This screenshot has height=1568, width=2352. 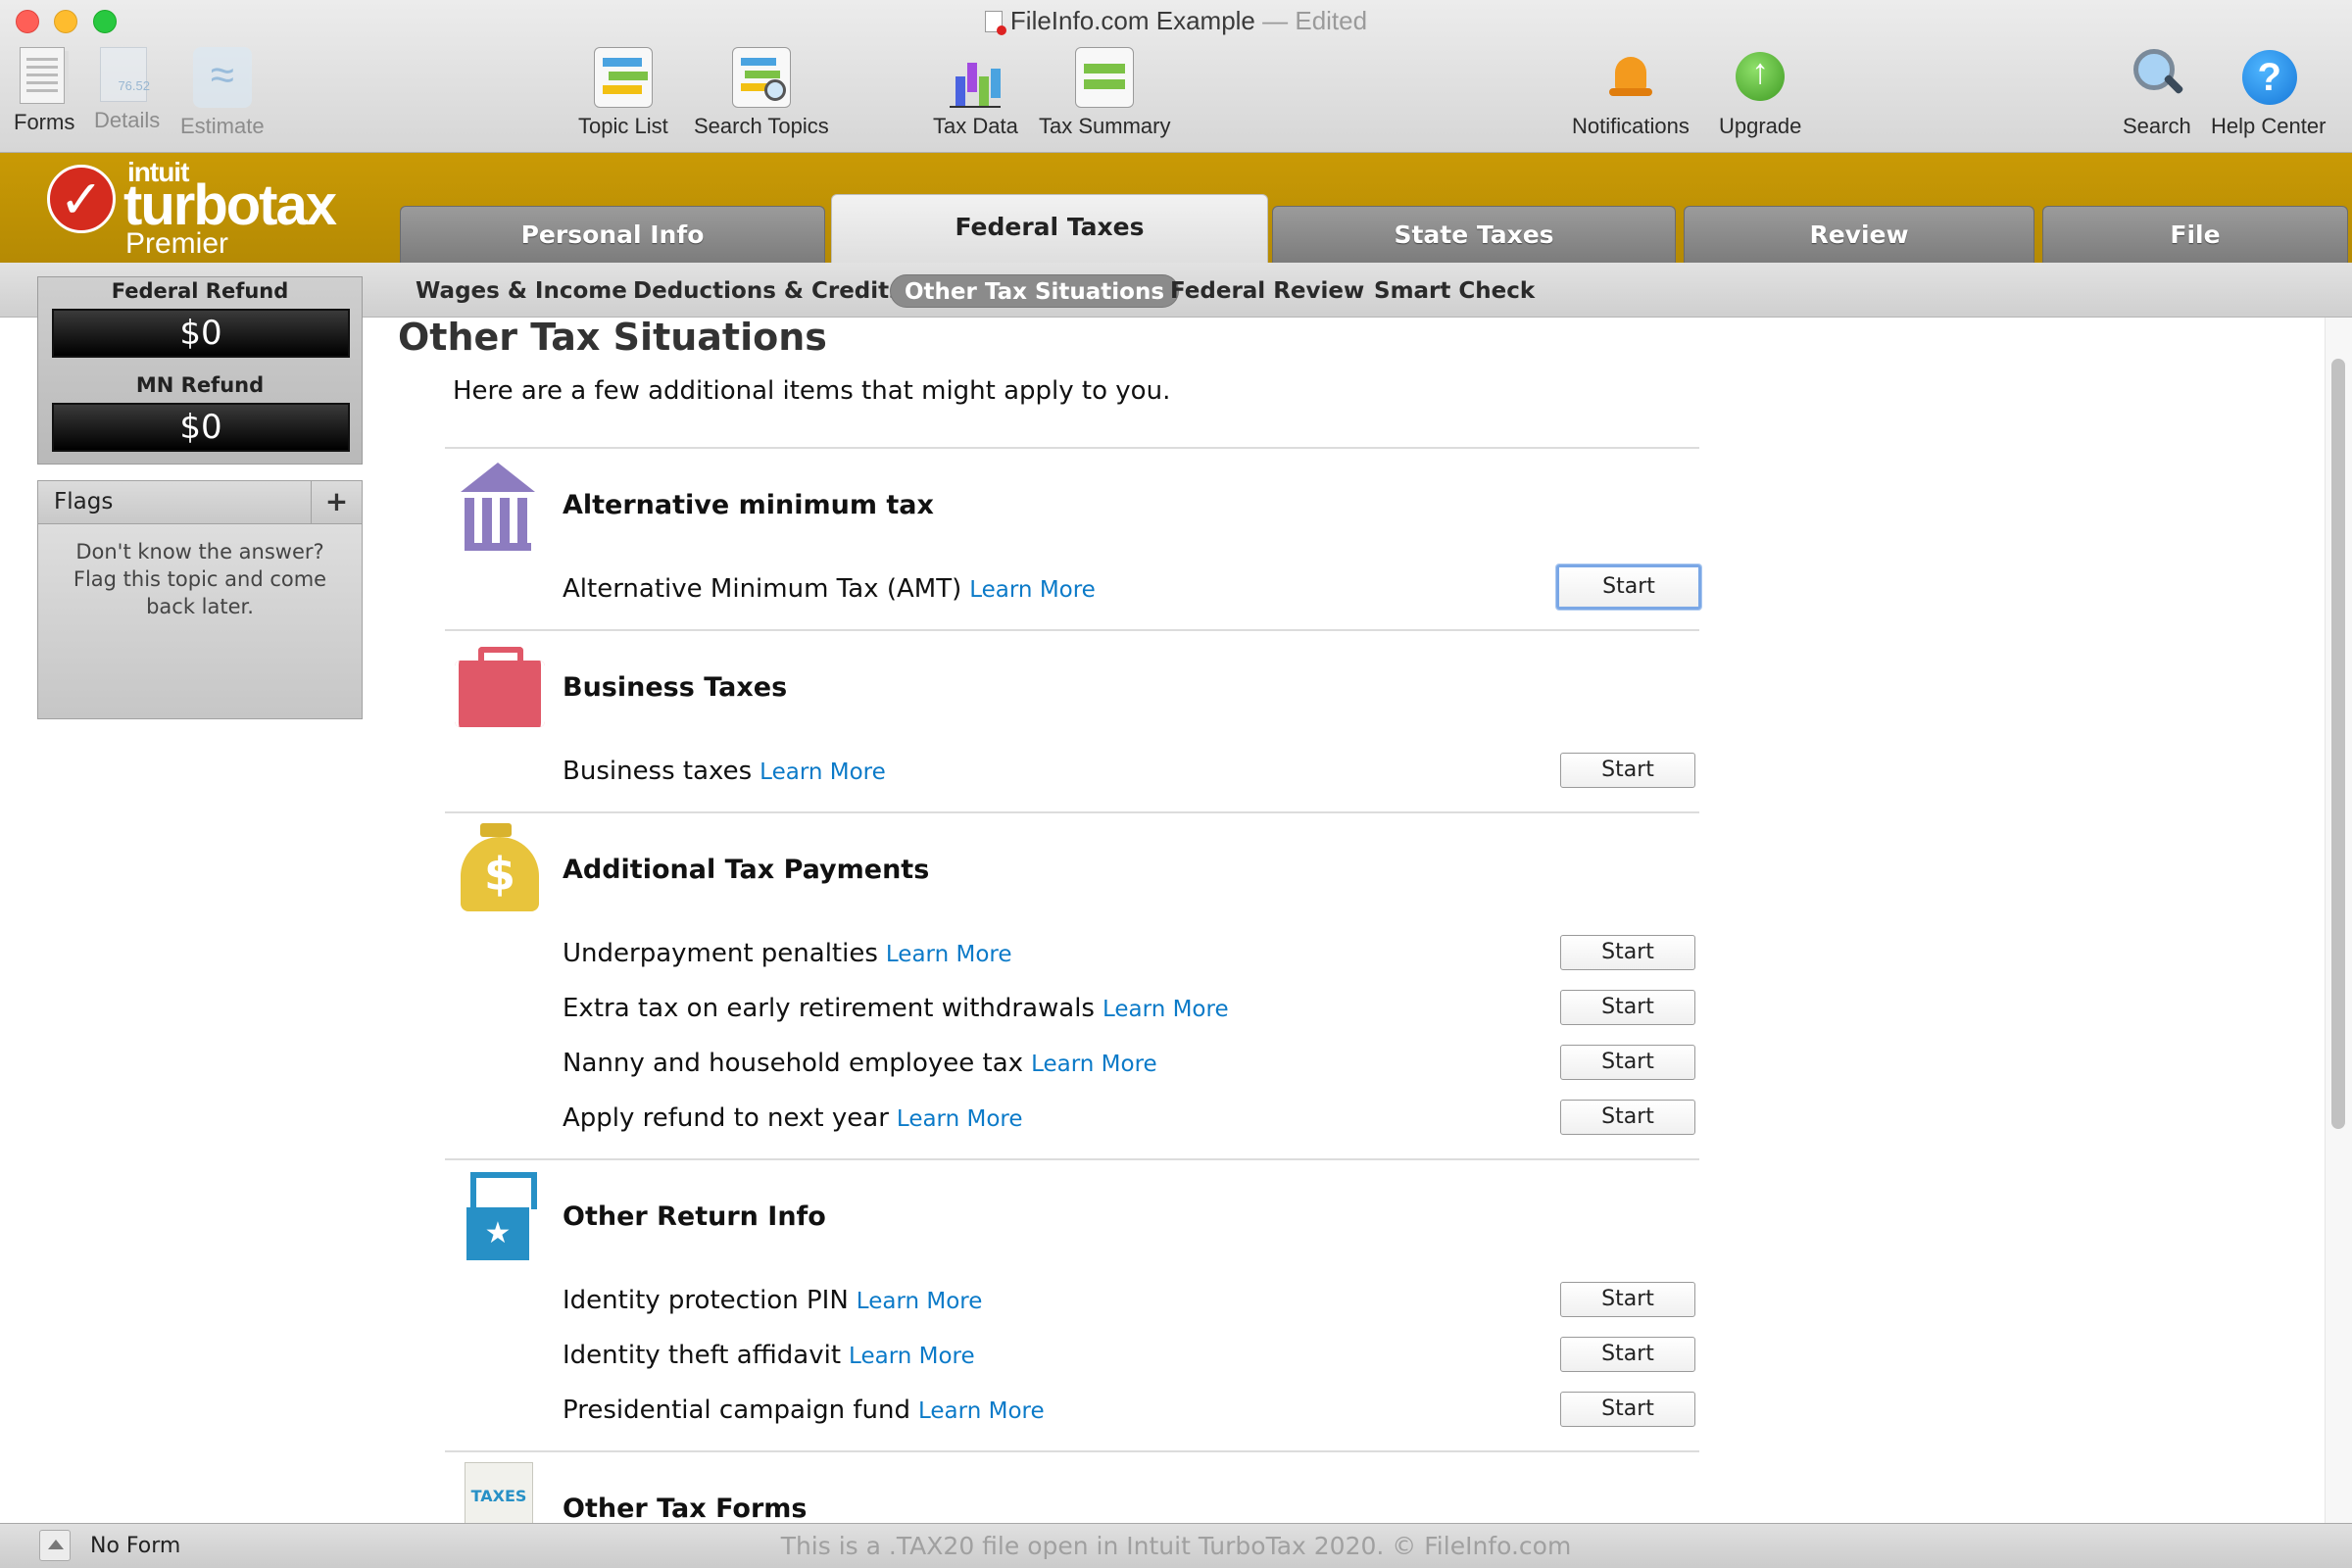 What do you see at coordinates (761, 126) in the screenshot?
I see `search-topics-label: Search Topics` at bounding box center [761, 126].